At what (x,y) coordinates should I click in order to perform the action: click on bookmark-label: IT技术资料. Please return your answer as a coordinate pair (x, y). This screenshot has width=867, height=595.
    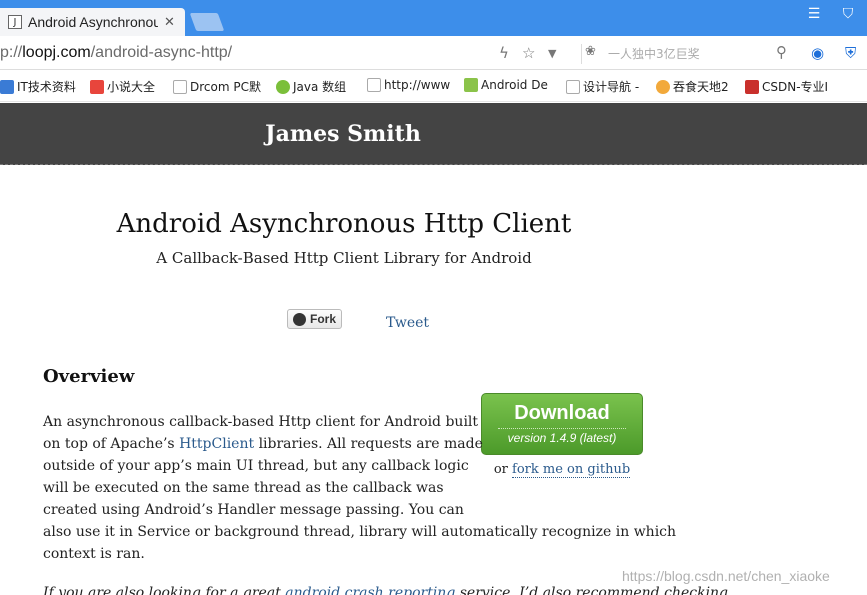
    Looking at the image, I should click on (46, 87).